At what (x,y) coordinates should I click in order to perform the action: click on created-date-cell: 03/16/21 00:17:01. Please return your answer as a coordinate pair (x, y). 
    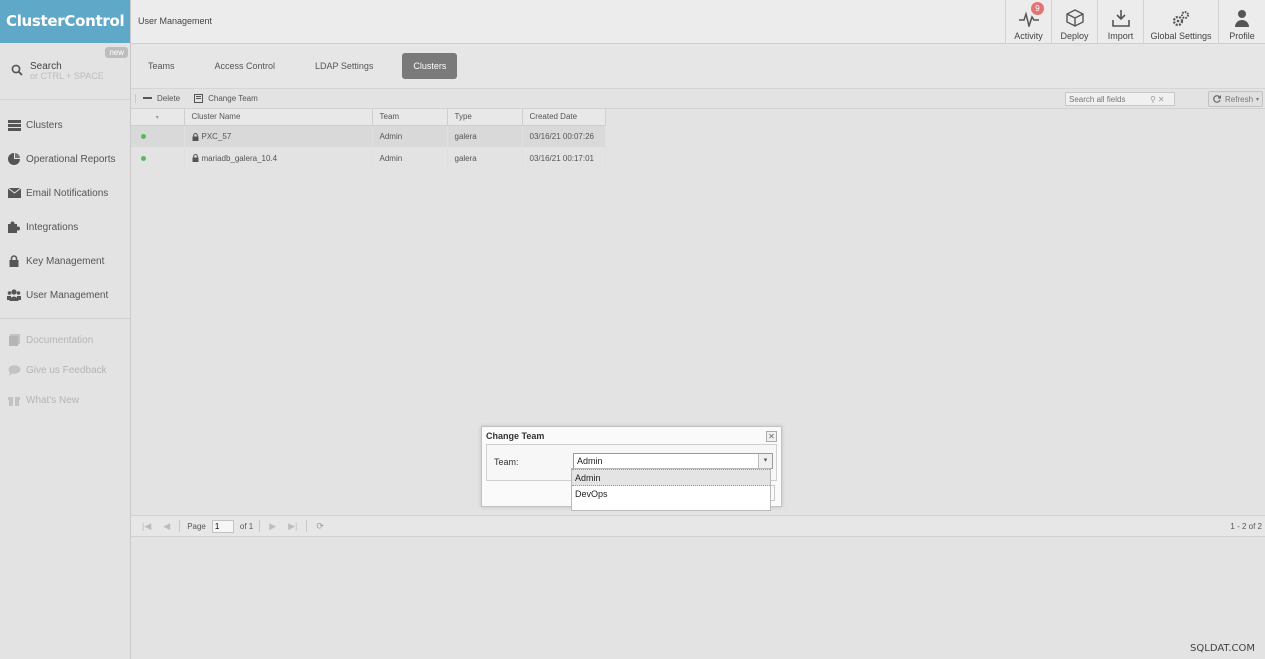
    Looking at the image, I should click on (564, 158).